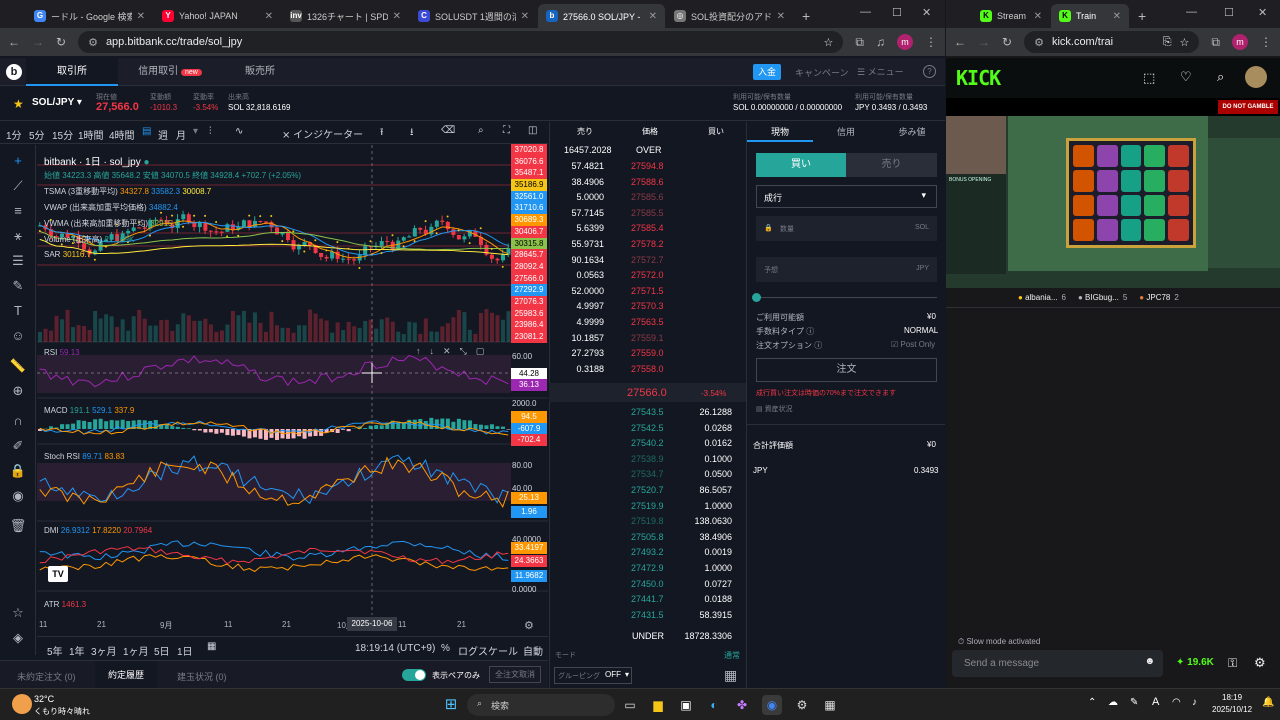 Image resolution: width=1280 pixels, height=720 pixels. What do you see at coordinates (506, 130) in the screenshot?
I see `fullscreen-icon: ⛶` at bounding box center [506, 130].